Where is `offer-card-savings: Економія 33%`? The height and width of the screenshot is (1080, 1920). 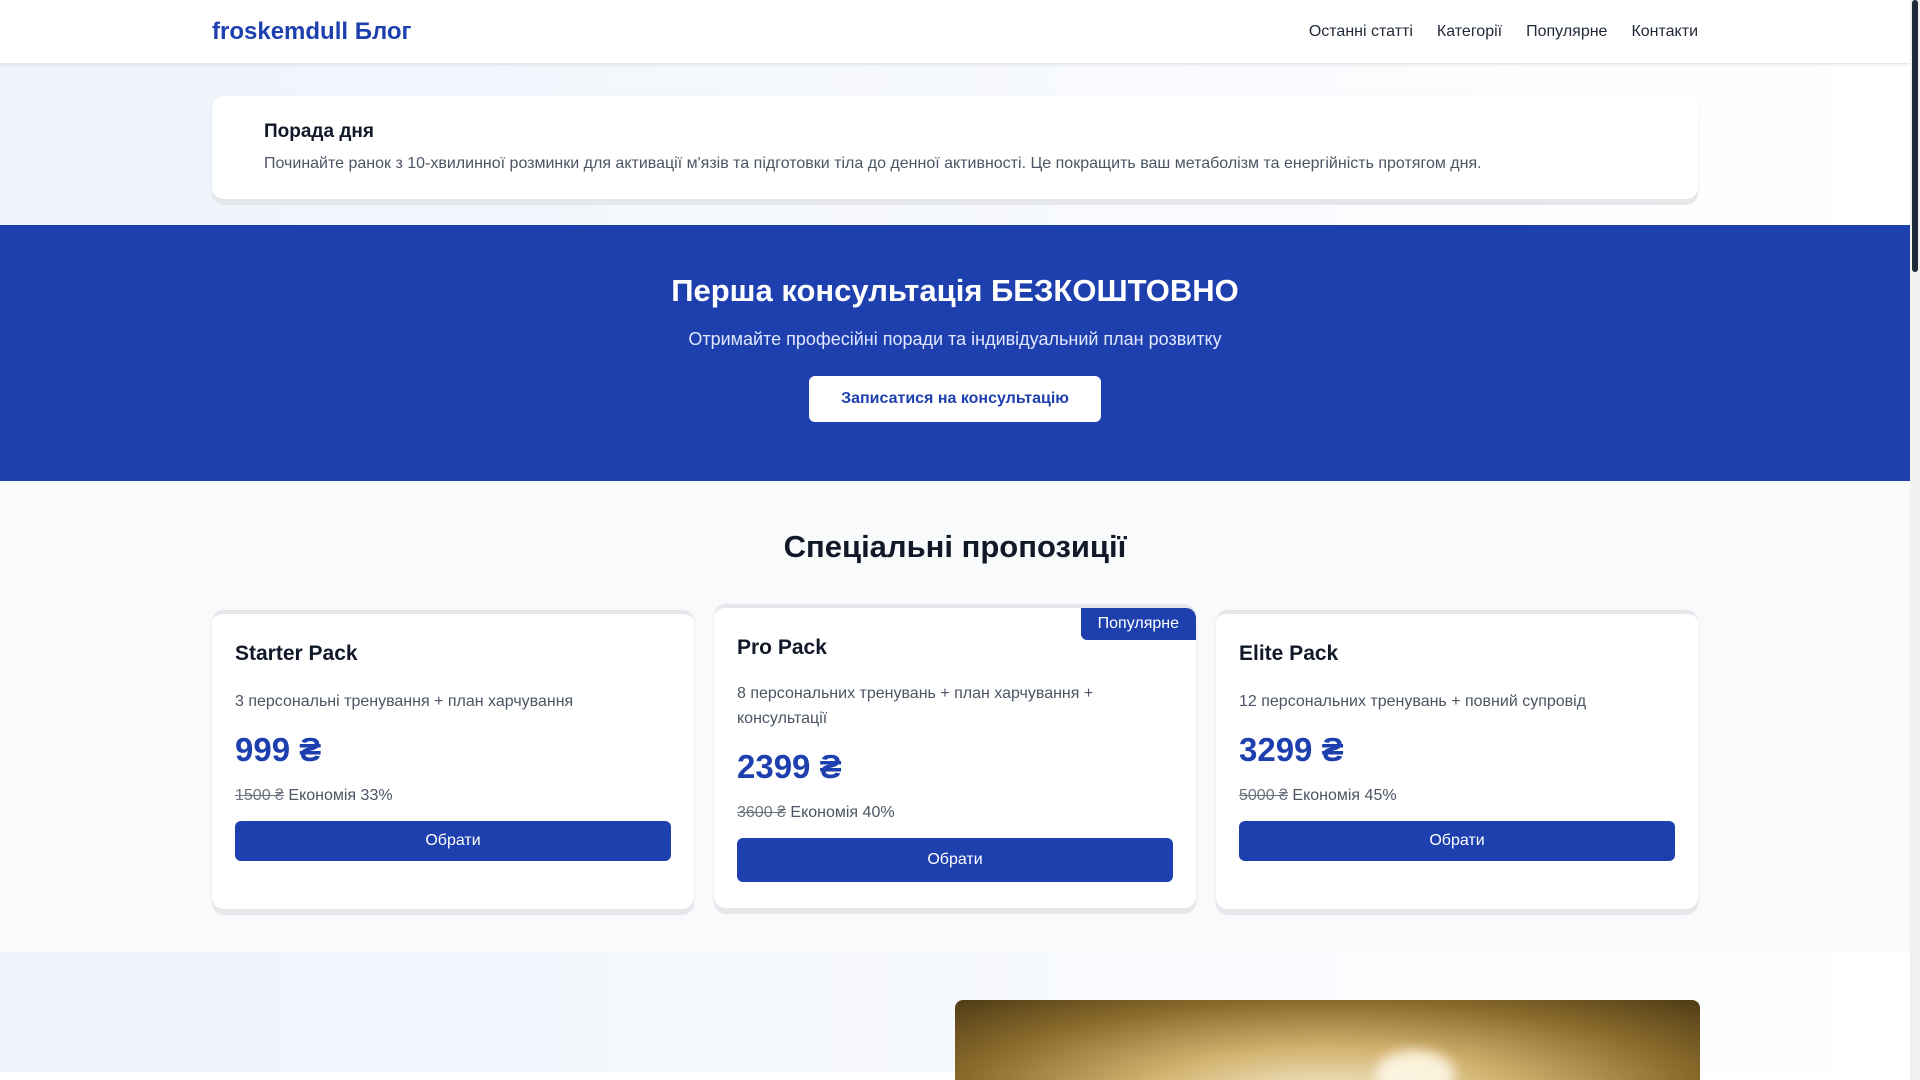
offer-card-savings: Економія 33% is located at coordinates (340, 795).